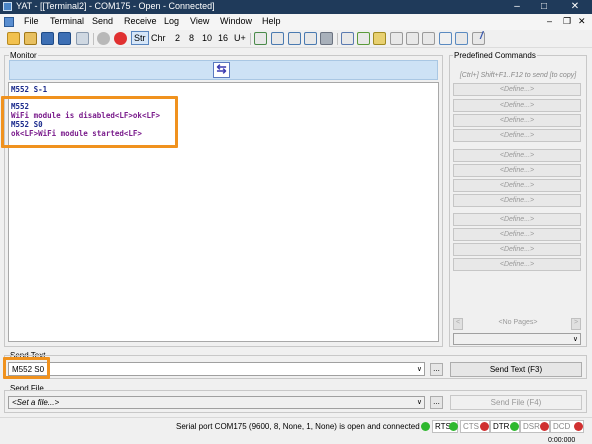  I want to click on predefined-hint: [Ctrl+] Shift+F1..F12 to send [to copy], so click(518, 75).